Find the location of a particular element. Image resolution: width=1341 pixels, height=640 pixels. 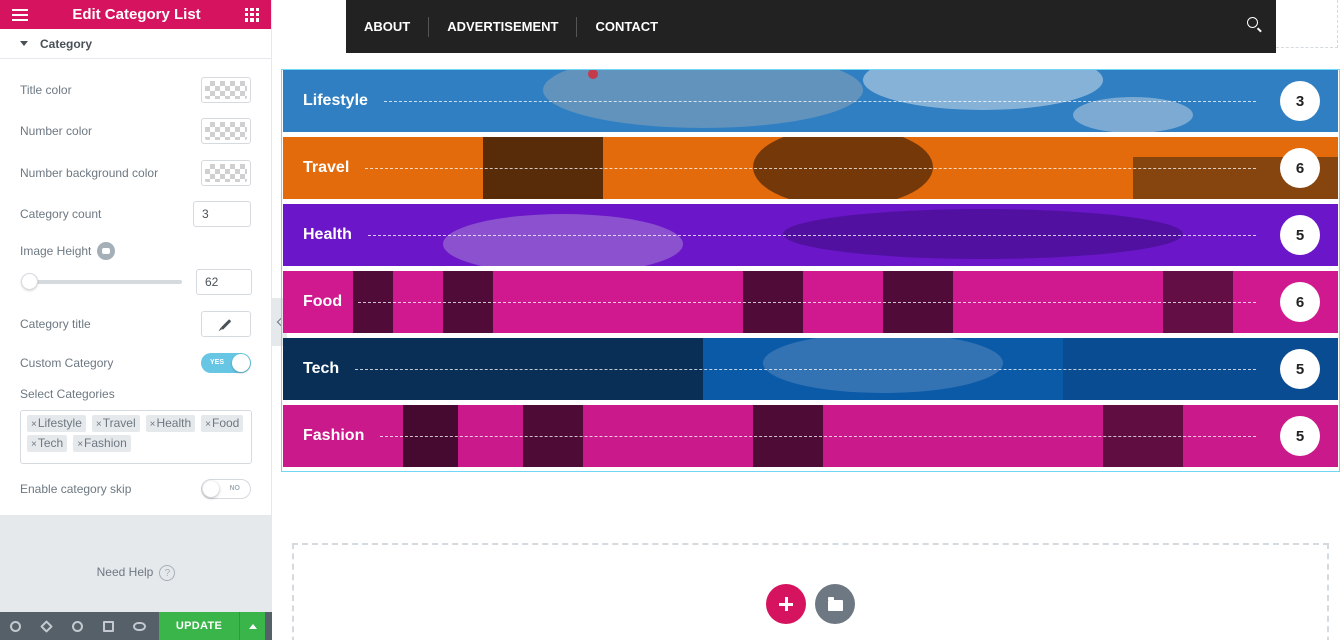

category-row-travel: Travel 6 is located at coordinates (810, 168).